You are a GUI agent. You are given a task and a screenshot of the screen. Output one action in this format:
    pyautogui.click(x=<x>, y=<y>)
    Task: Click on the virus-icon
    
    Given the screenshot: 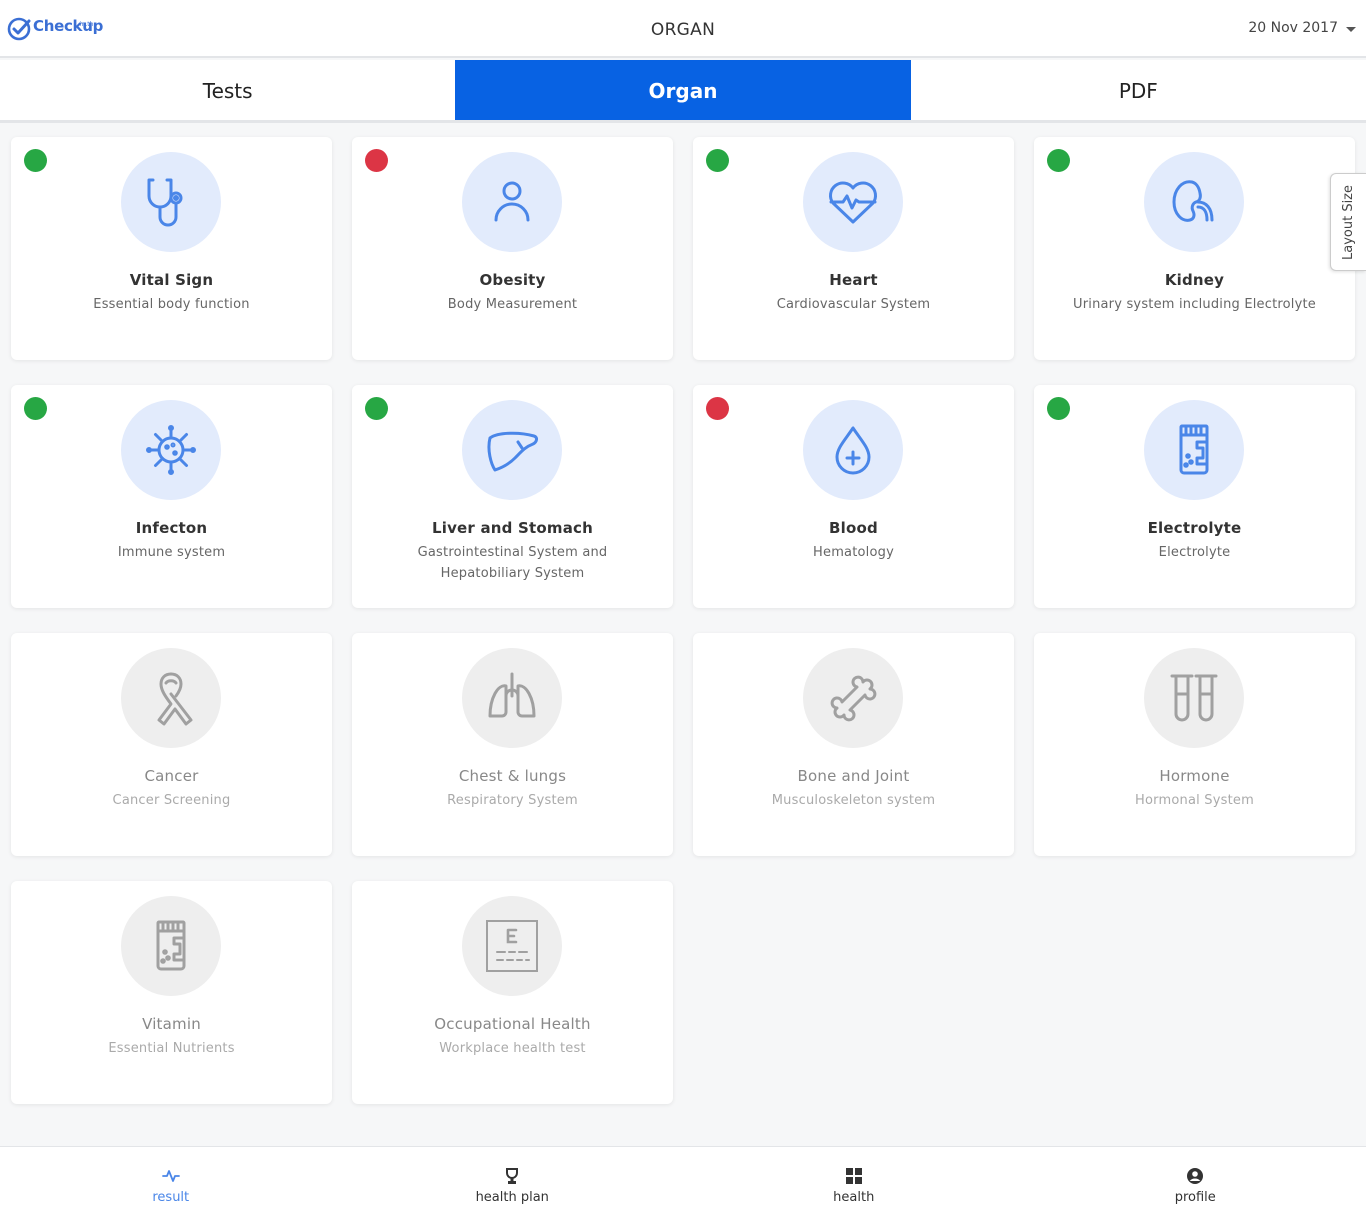 What is the action you would take?
    pyautogui.click(x=171, y=450)
    